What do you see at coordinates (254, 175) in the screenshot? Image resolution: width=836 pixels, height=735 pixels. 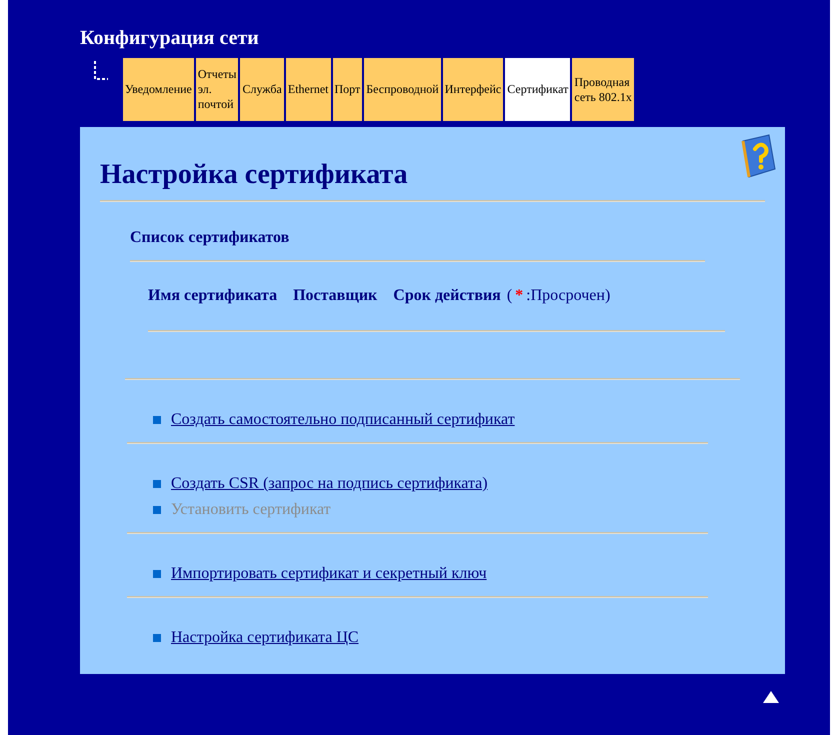 I see `section-title: Настройка сертификата` at bounding box center [254, 175].